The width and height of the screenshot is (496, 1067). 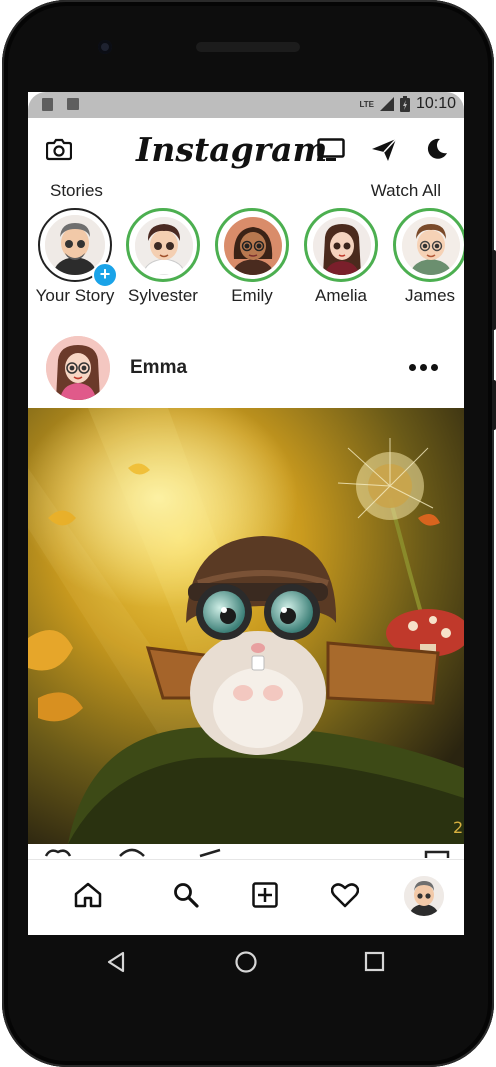 What do you see at coordinates (163, 295) in the screenshot?
I see `story-name: Sylvester` at bounding box center [163, 295].